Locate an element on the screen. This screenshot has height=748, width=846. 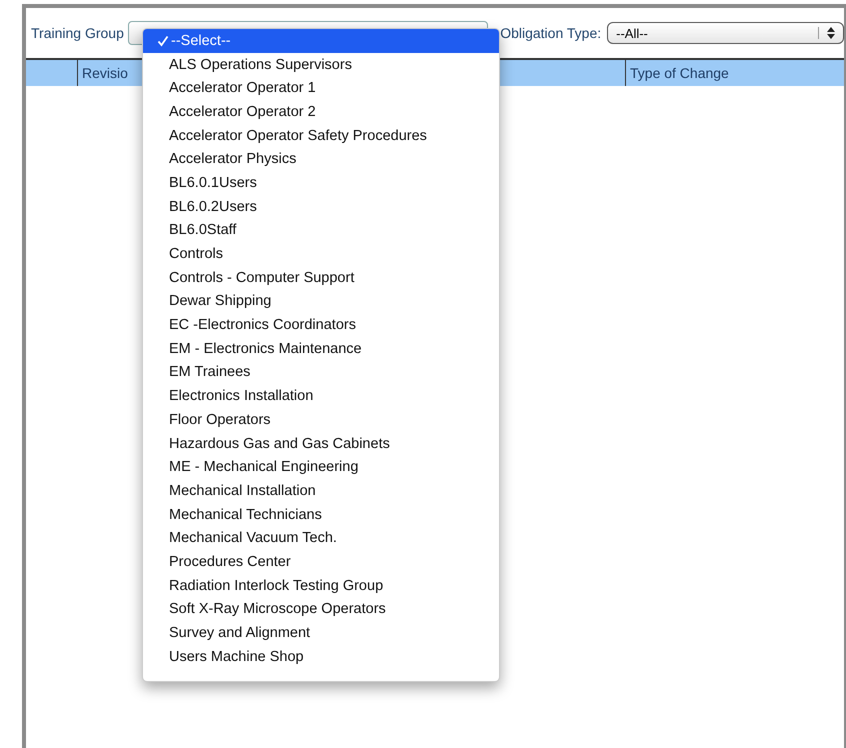
obligation-type-label: Obligation Type: is located at coordinates (551, 33).